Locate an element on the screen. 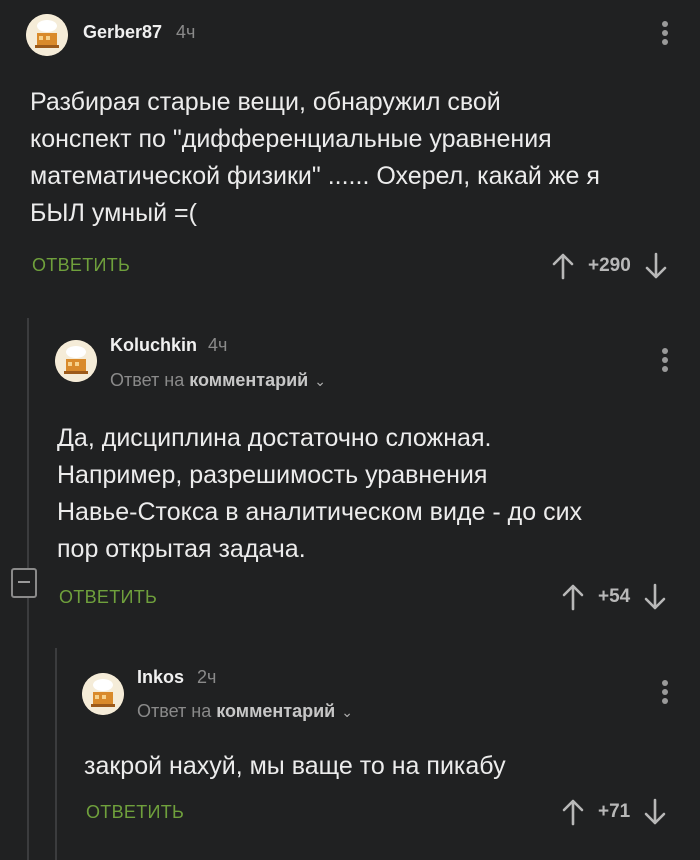  score: +71 is located at coordinates (614, 811).